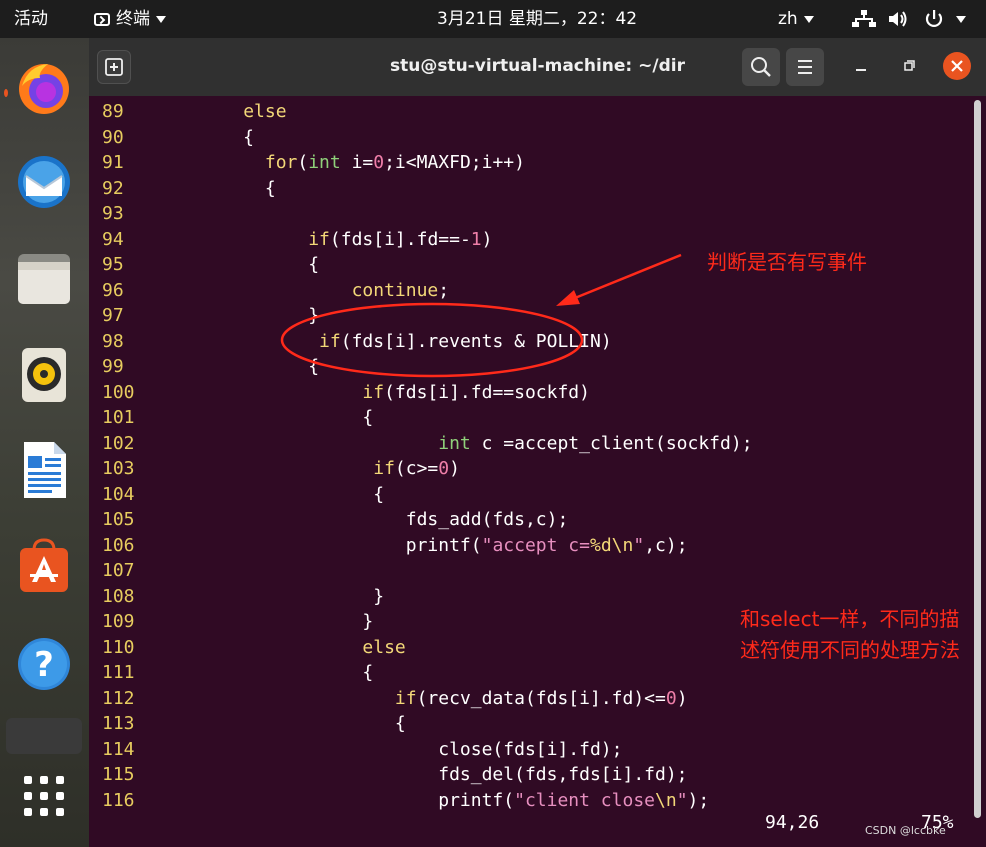 The height and width of the screenshot is (847, 986). Describe the element at coordinates (625, 277) in the screenshot. I see `arrow-line` at that location.